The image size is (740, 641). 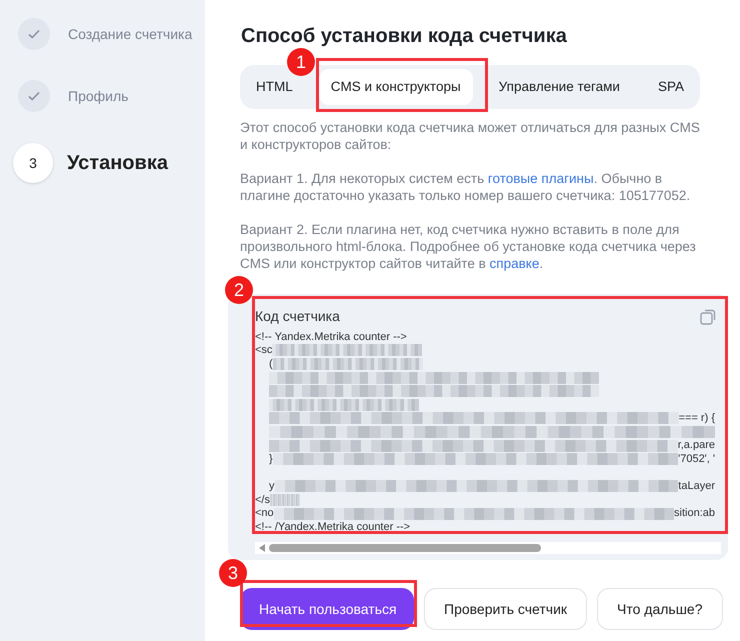 What do you see at coordinates (327, 609) in the screenshot?
I see `start-button: Начать пользоваться` at bounding box center [327, 609].